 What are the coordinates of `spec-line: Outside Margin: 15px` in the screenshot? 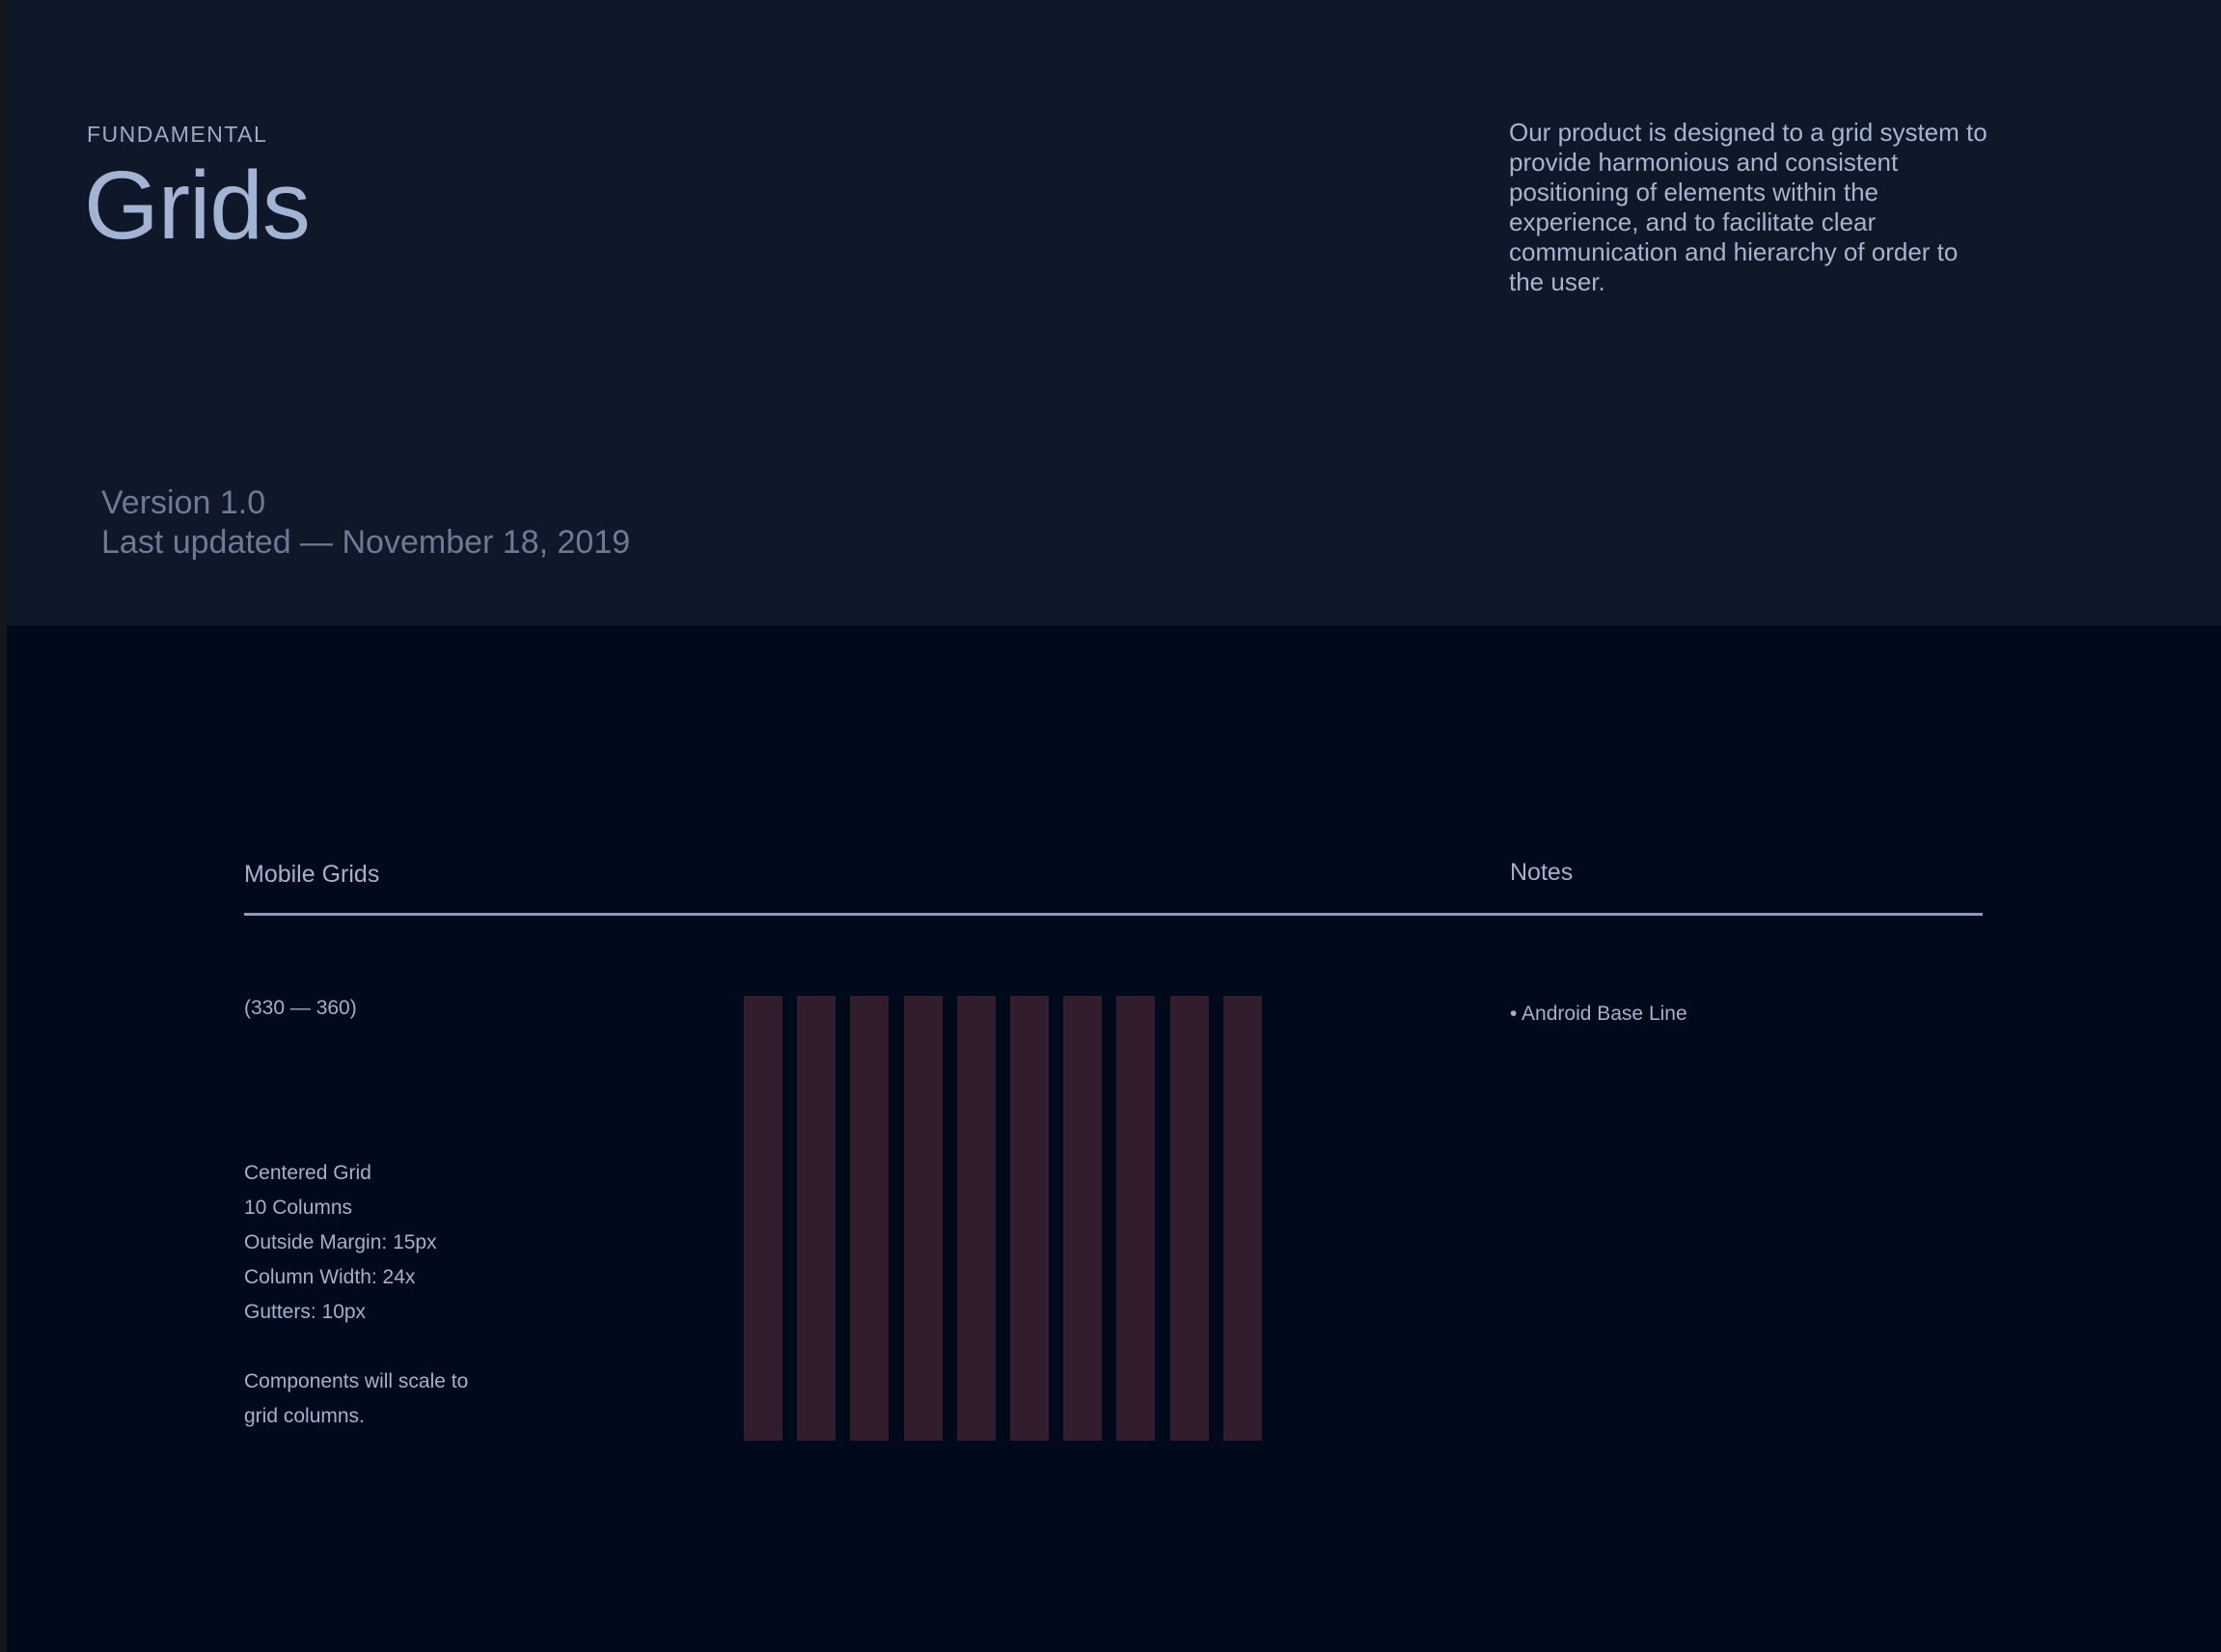 It's located at (340, 1242).